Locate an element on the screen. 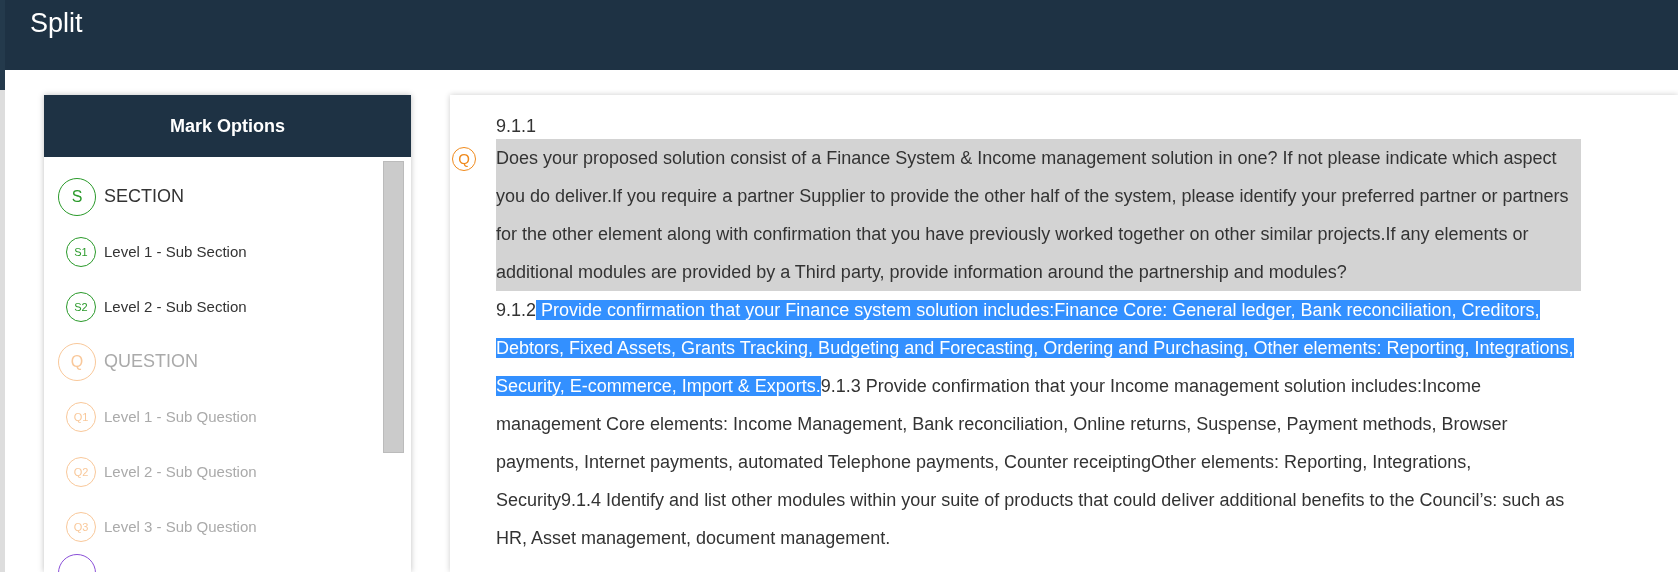  mark-option-label: SECTION is located at coordinates (144, 196).